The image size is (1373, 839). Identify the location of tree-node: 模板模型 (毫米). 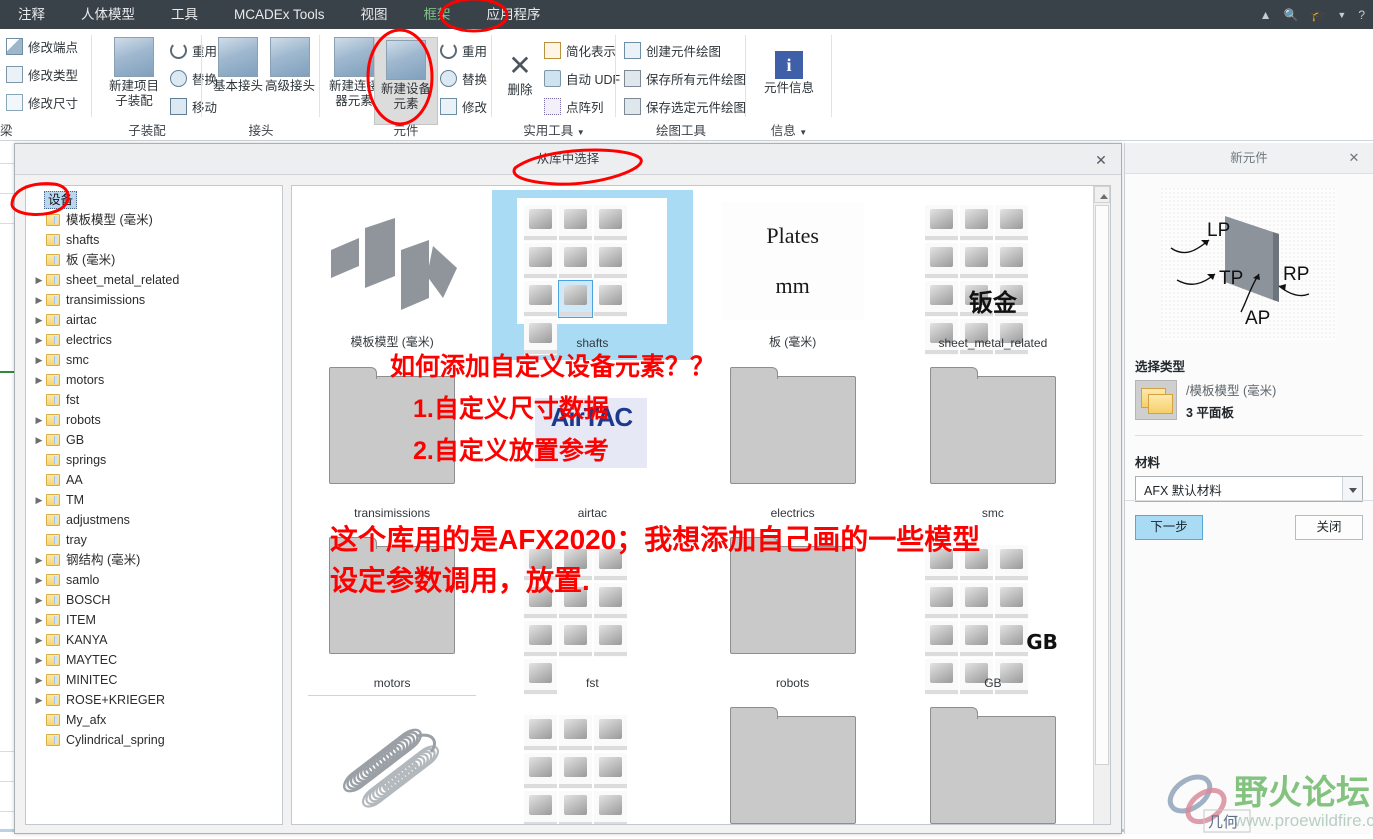
(154, 220).